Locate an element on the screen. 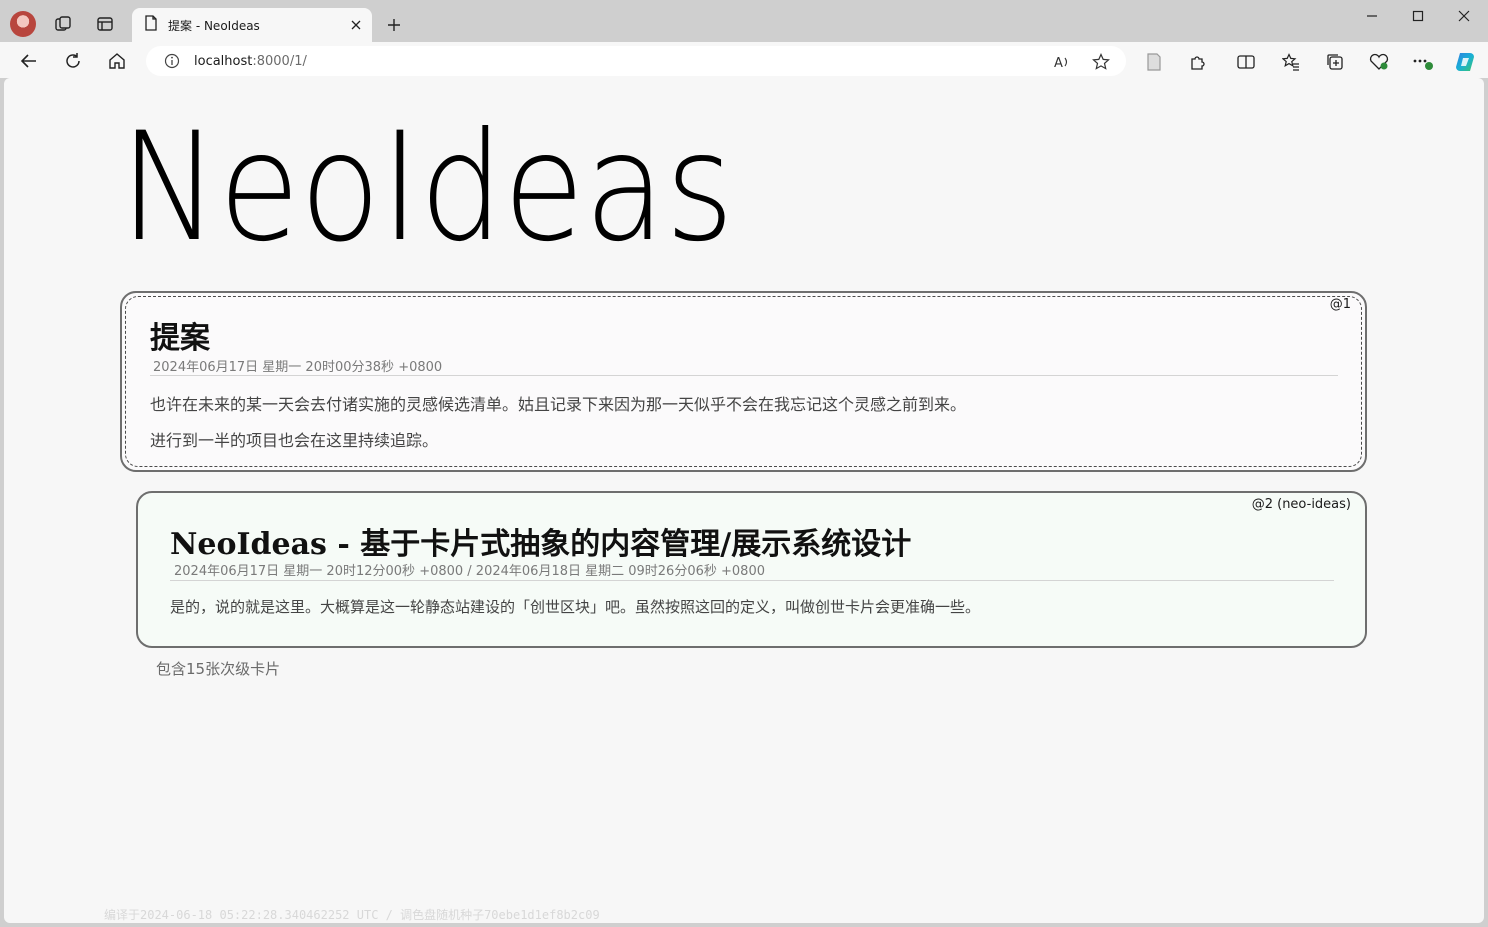 The image size is (1488, 927). card-title-bold: NeoIdeas - is located at coordinates (260, 544).